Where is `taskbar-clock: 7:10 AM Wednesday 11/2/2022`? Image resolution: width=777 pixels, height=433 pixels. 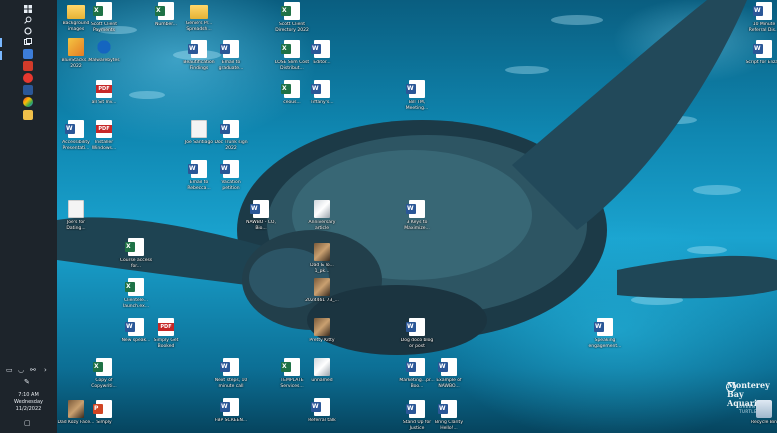
taskbar-clock: 7:10 AM Wednesday 11/2/2022 is located at coordinates (28, 402).